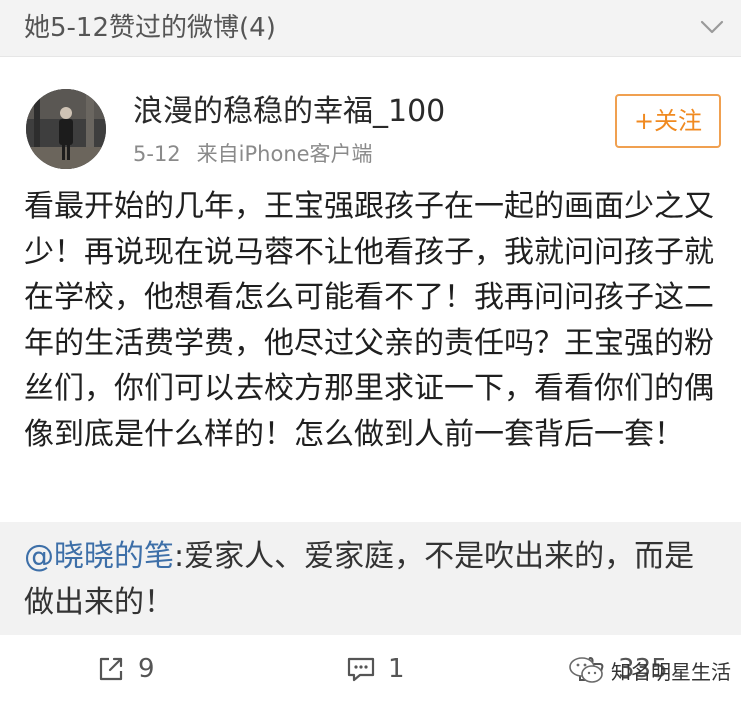 This screenshot has height=702, width=741. I want to click on wechat-logo, so click(586, 670).